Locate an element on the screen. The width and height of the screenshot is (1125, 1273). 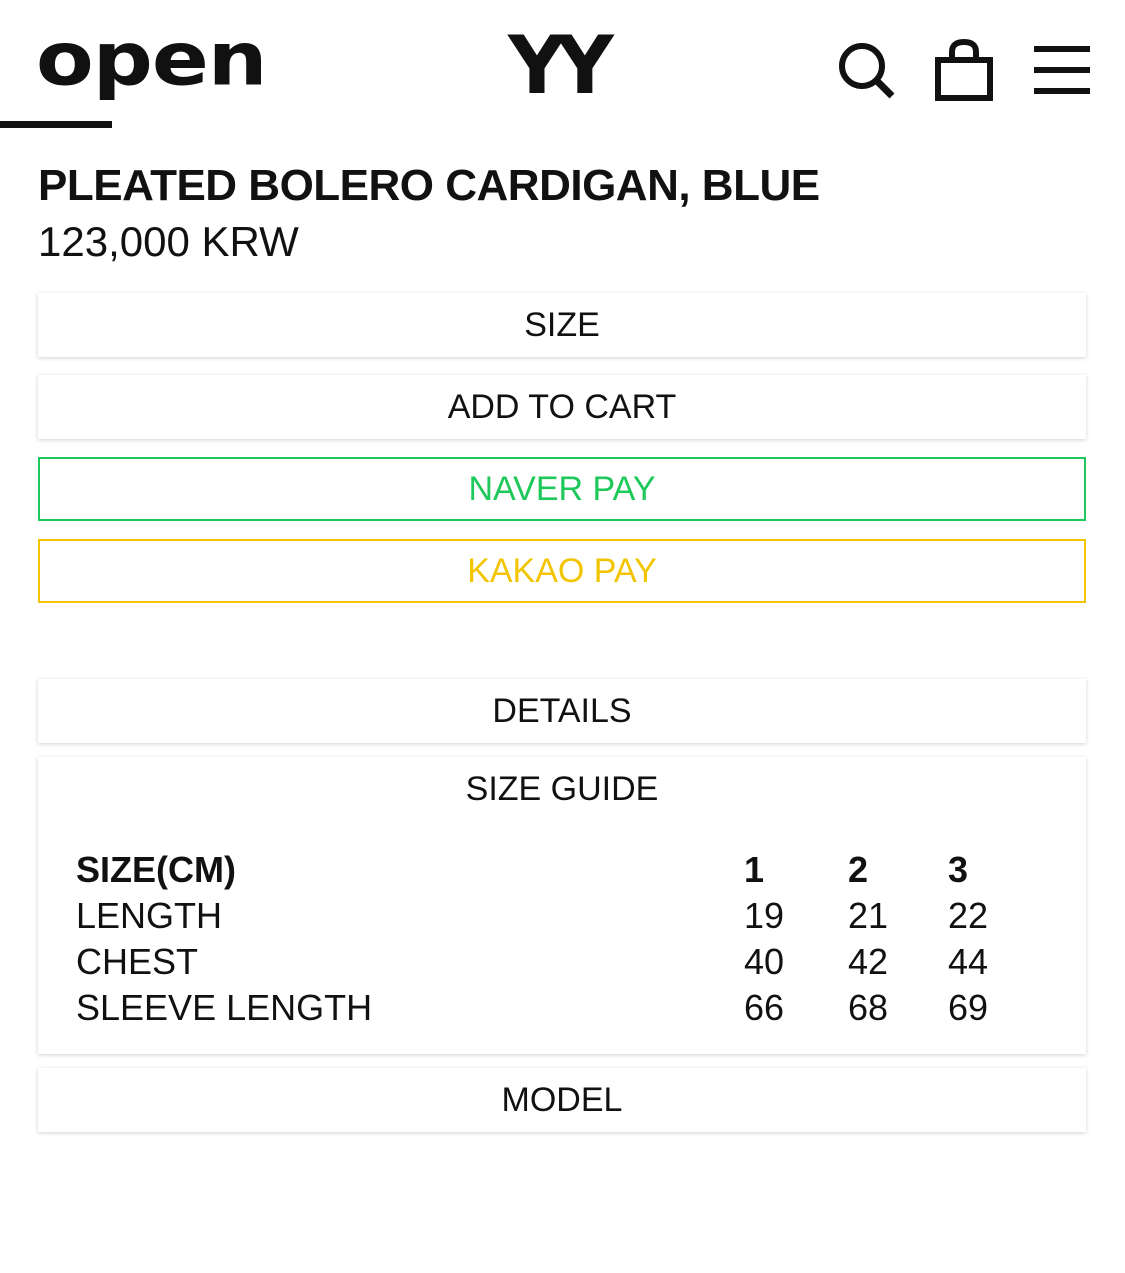
shopping-bag-icon is located at coordinates (964, 70).